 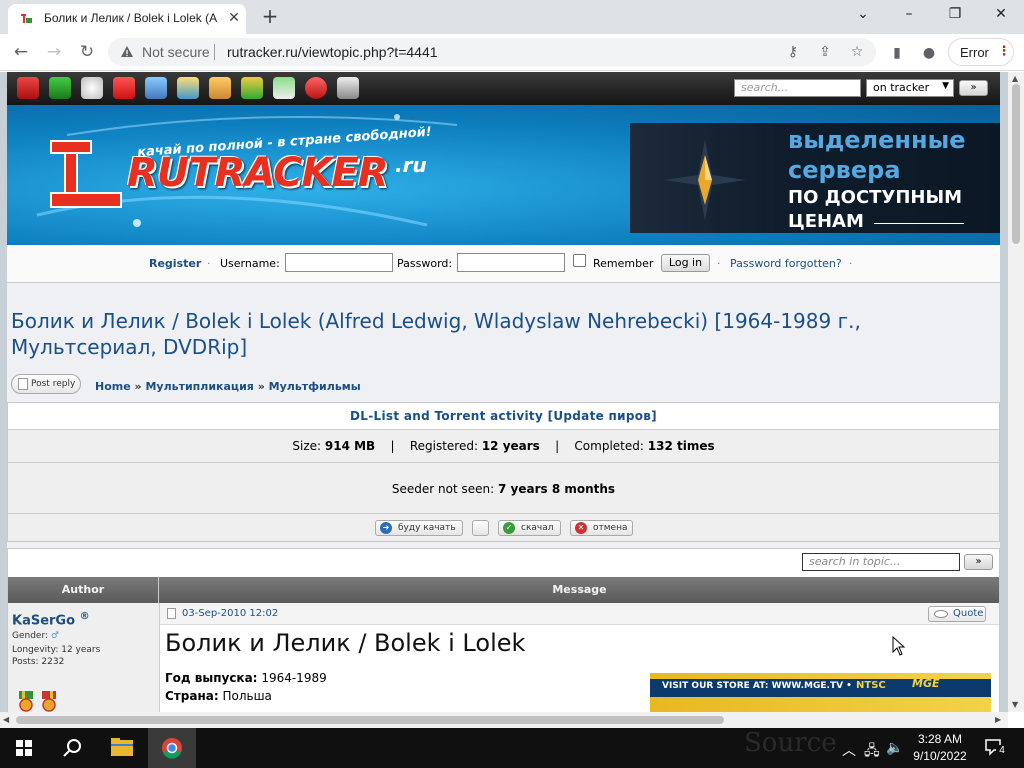 I want to click on site-logo: RUTRACKER, so click(x=258, y=173).